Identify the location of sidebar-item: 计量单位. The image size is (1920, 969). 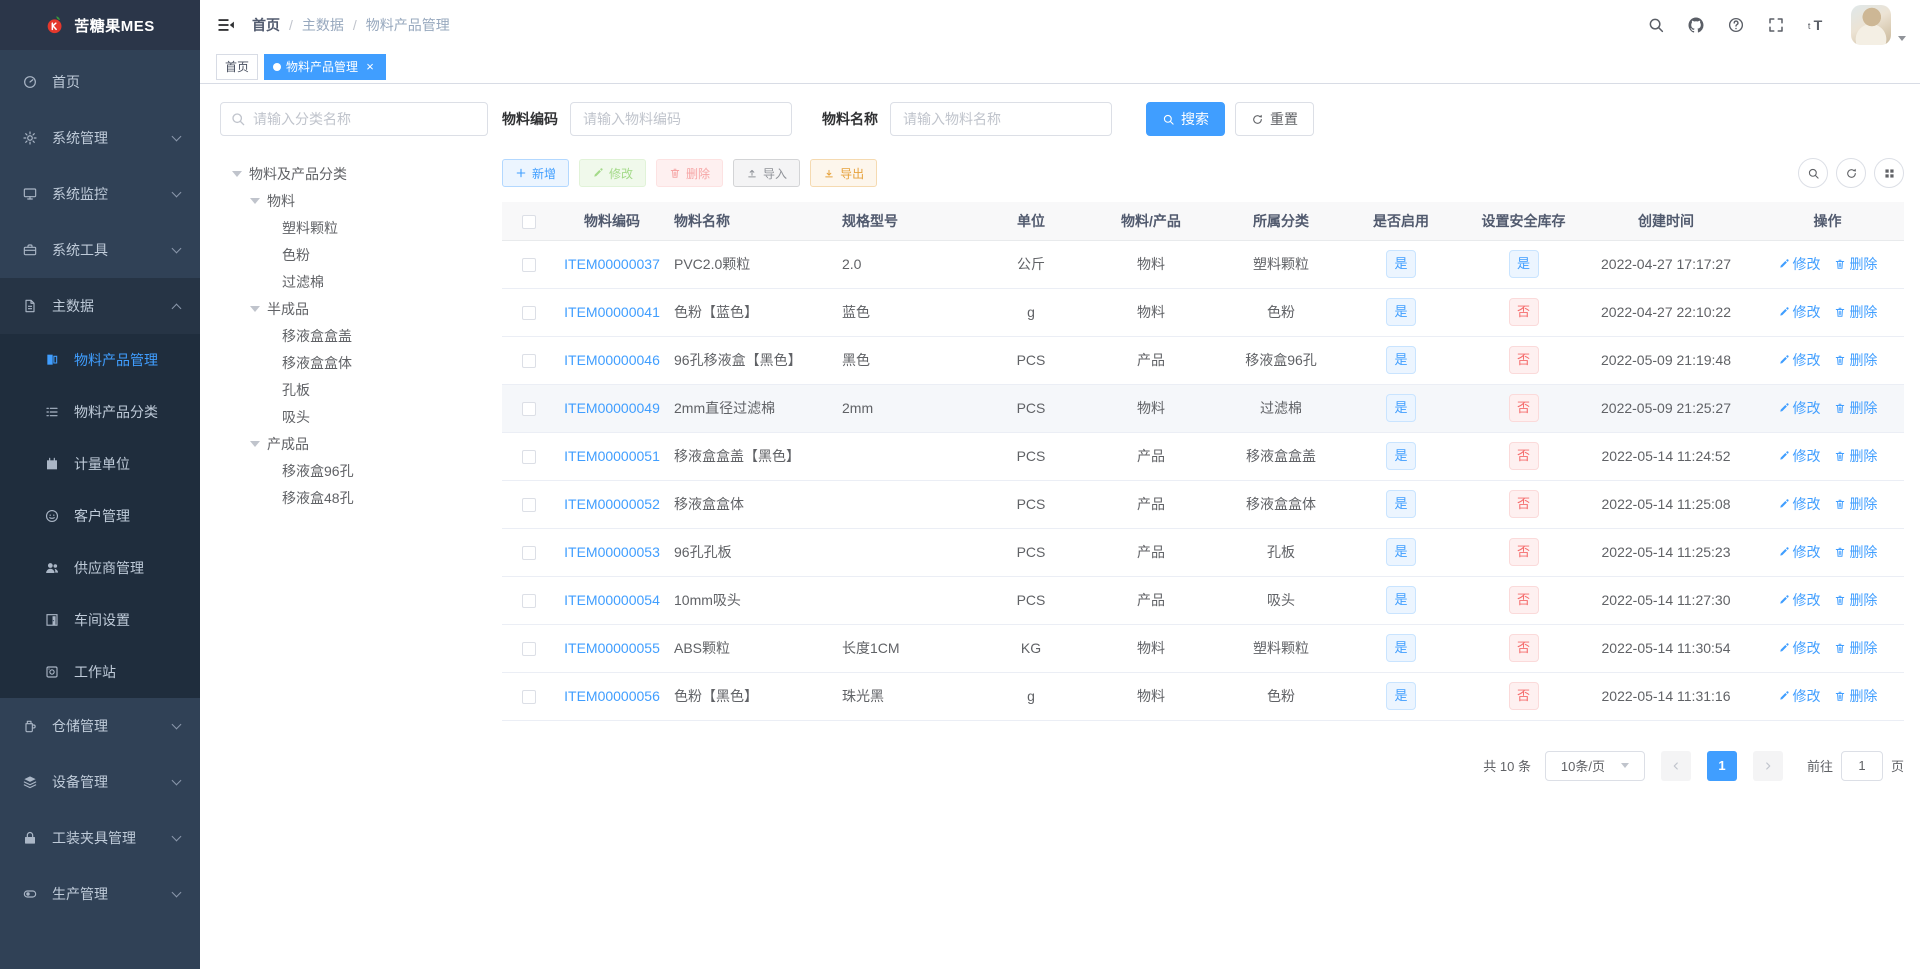
(100, 464).